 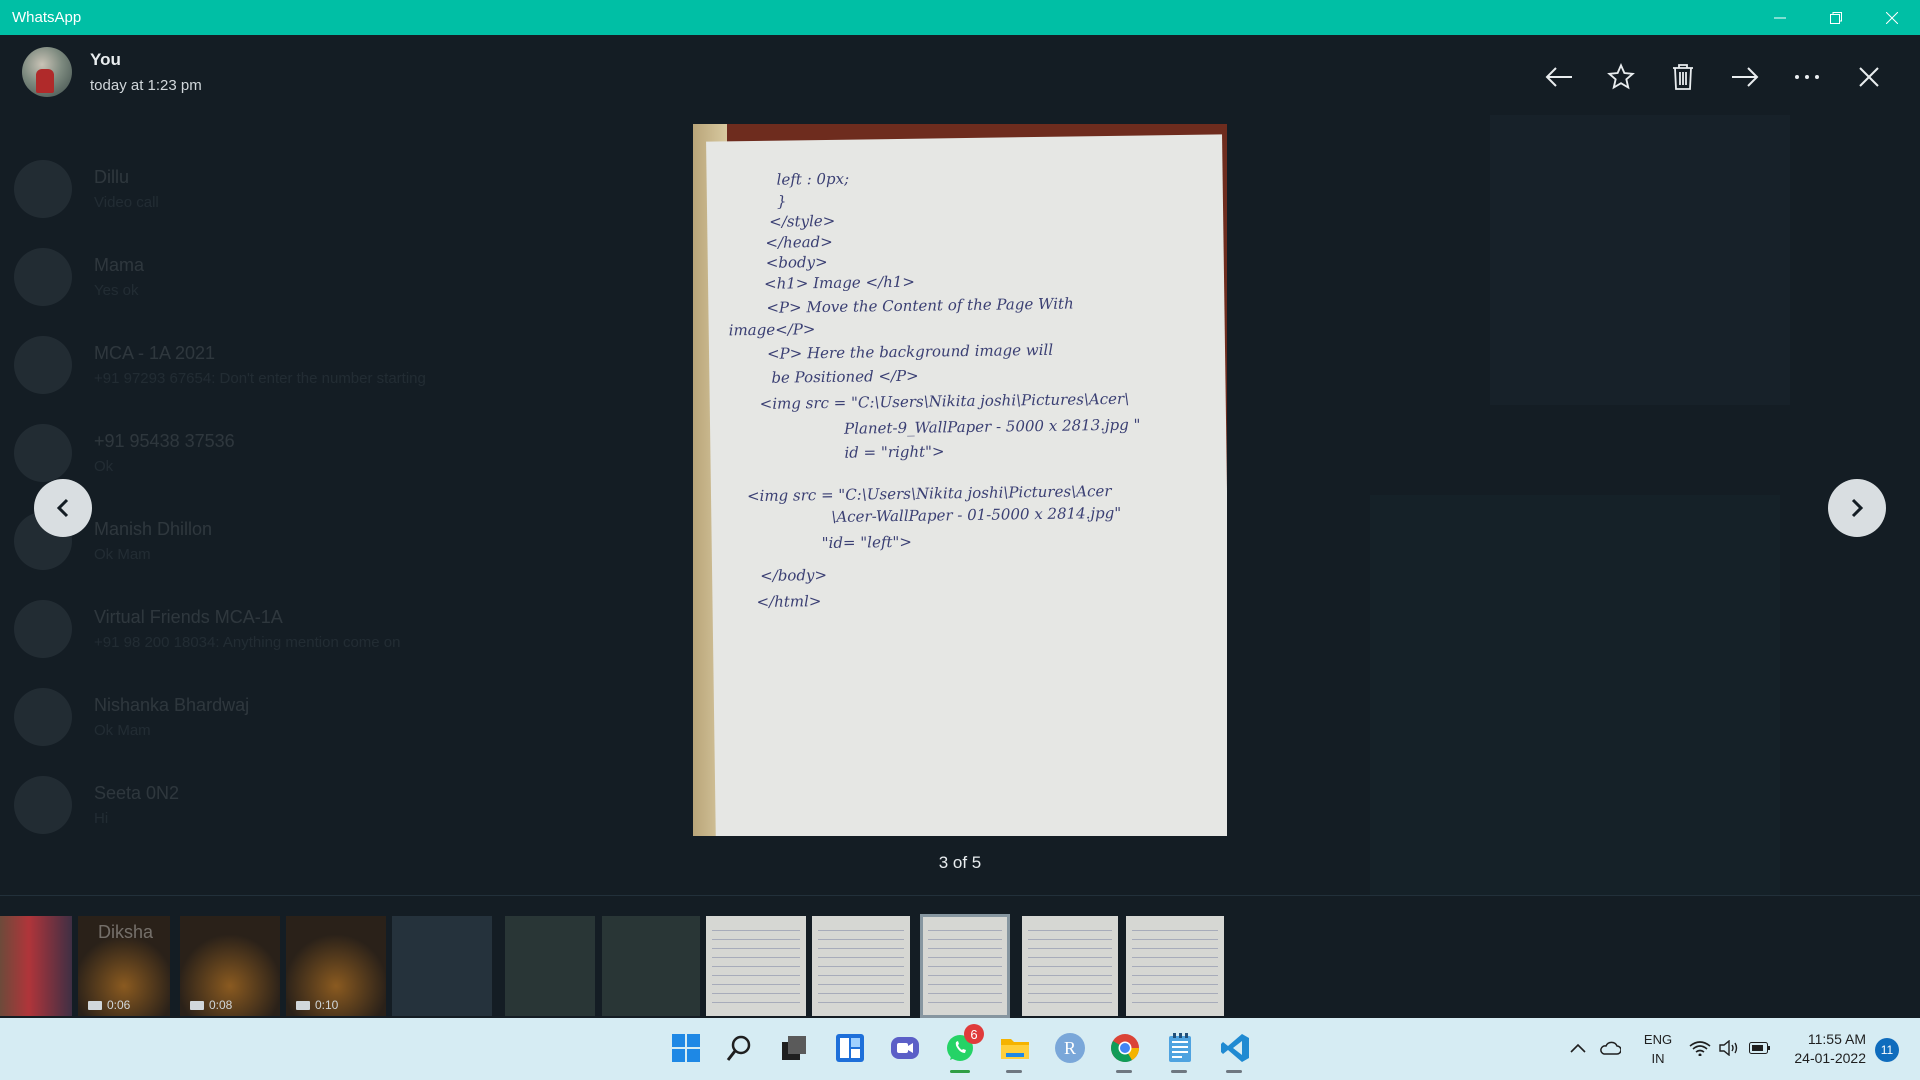 I want to click on vscode-button, so click(x=1235, y=1048).